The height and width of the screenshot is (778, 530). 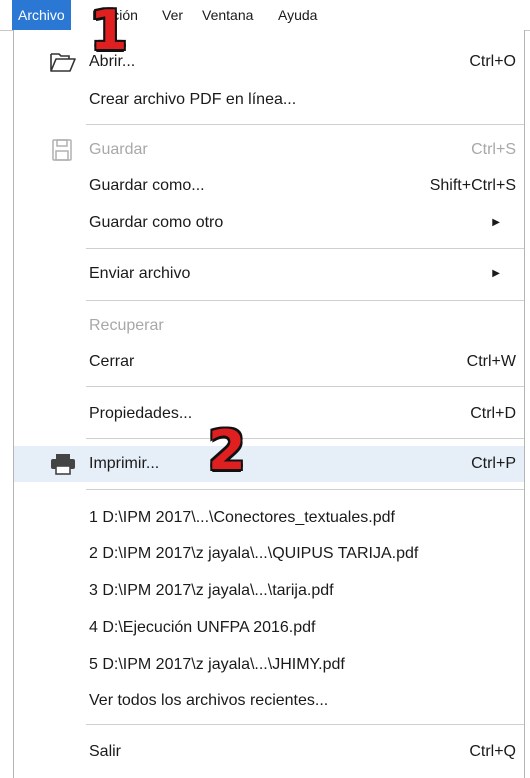 What do you see at coordinates (62, 150) in the screenshot?
I see `floppy-disk-icon` at bounding box center [62, 150].